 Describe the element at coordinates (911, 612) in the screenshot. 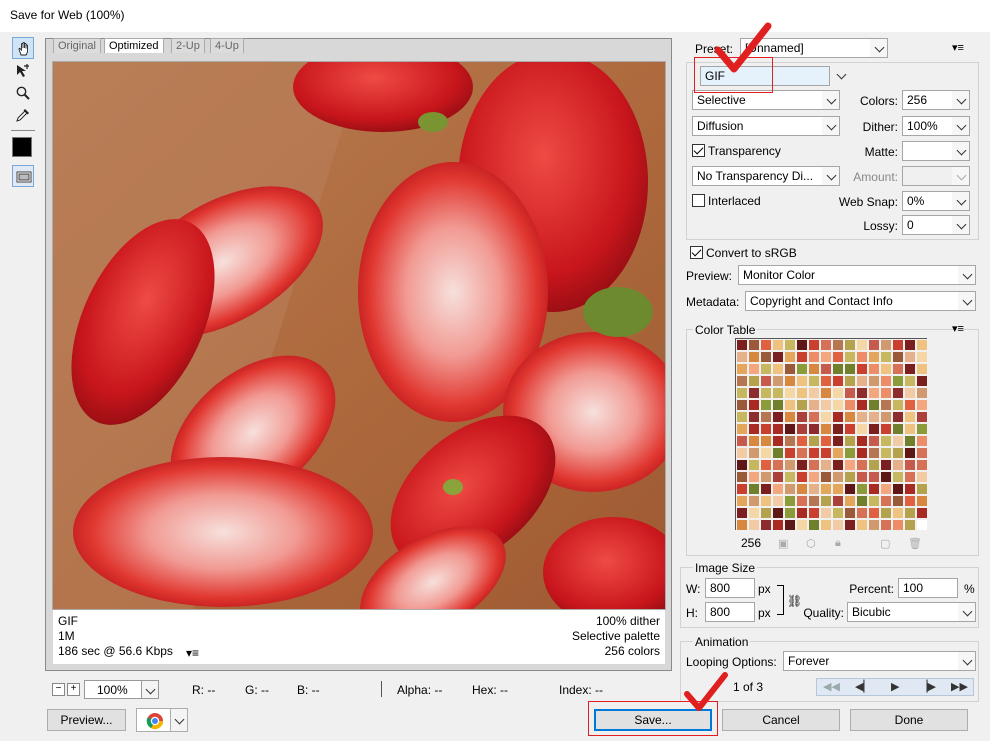

I see `quality-select: Bicubic` at that location.